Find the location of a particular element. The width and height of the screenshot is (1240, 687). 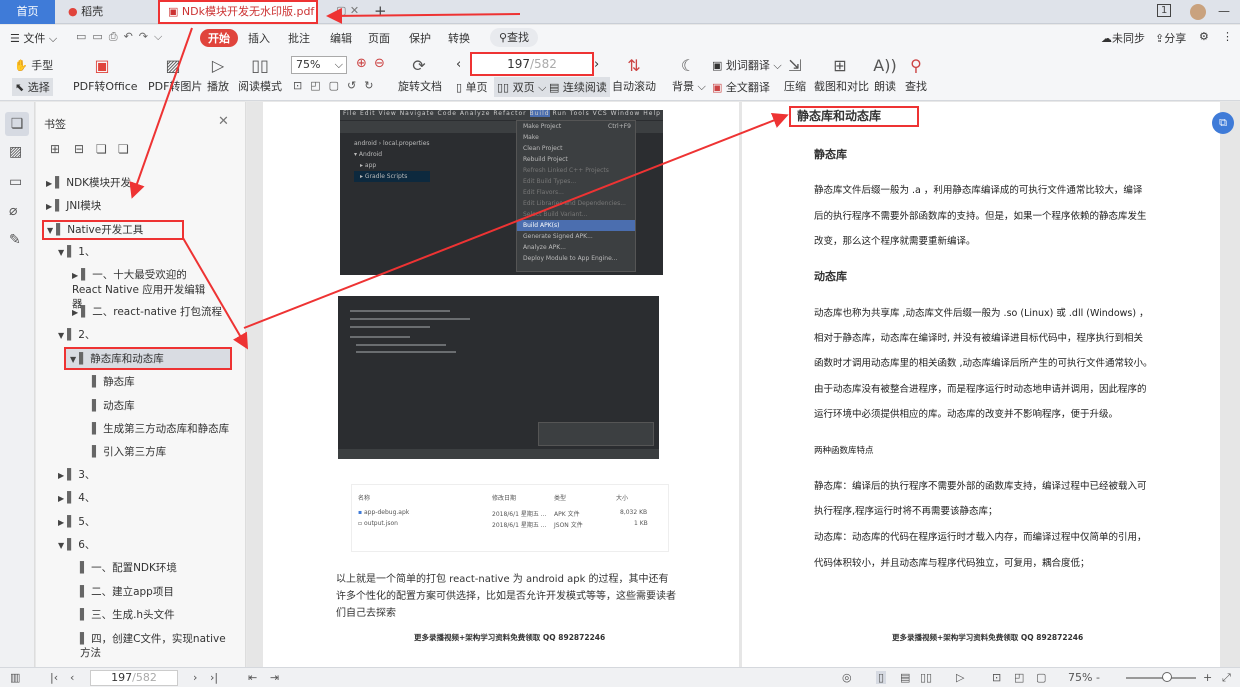

bookmark-item-static-dynamic-selected: ▼ ▌ 静态库和动态库 is located at coordinates (148, 358).